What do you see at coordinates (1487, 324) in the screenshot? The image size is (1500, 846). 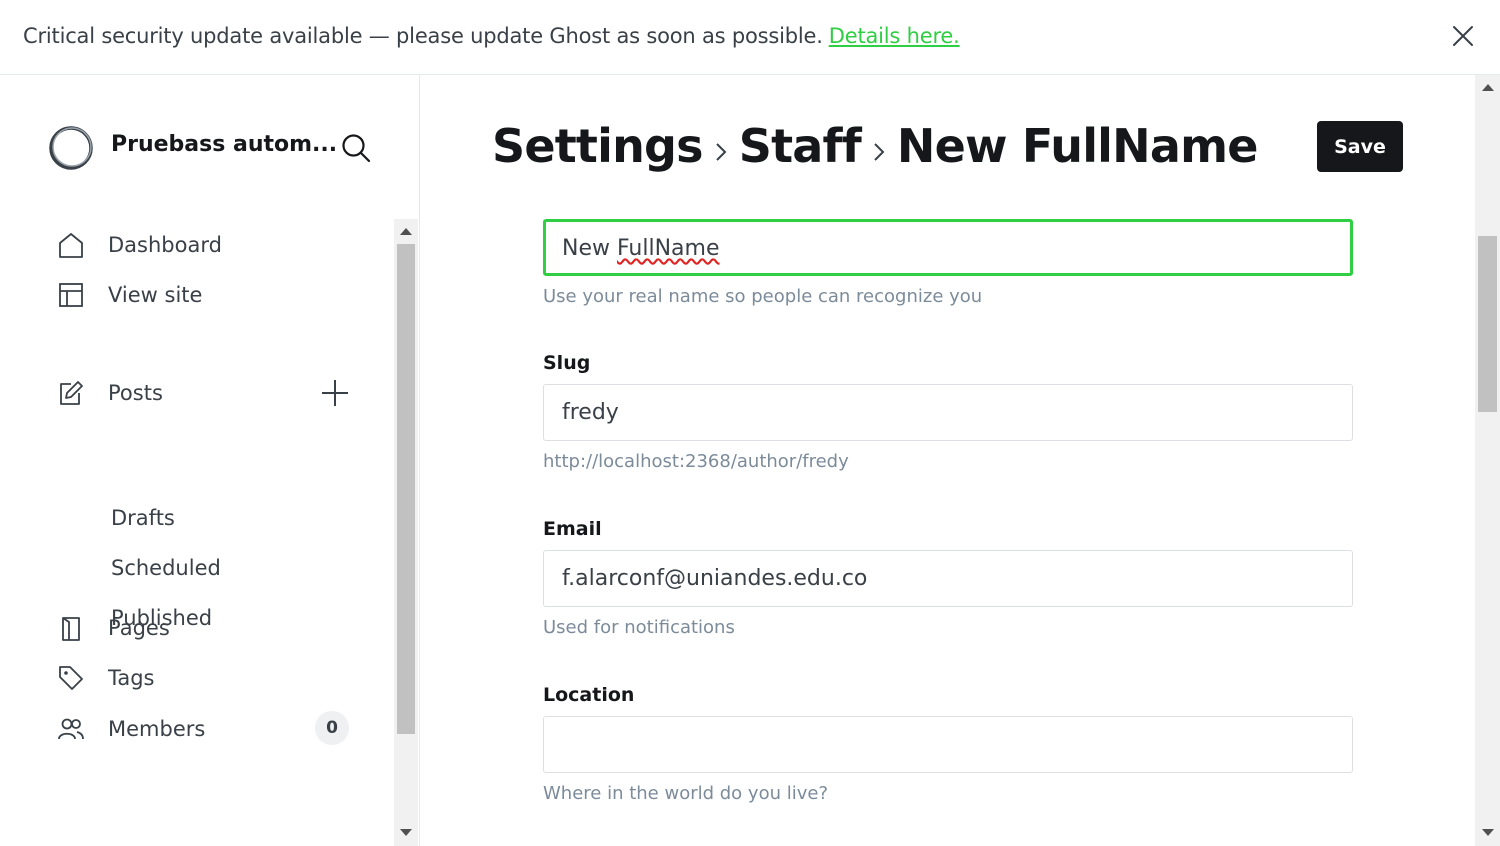 I see `main-scroll-thumb` at bounding box center [1487, 324].